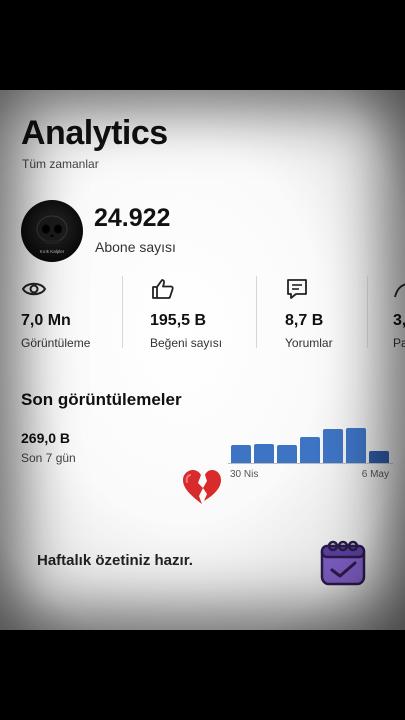 Image resolution: width=405 pixels, height=720 pixels. What do you see at coordinates (304, 320) in the screenshot?
I see `stat-value: 8,7 B` at bounding box center [304, 320].